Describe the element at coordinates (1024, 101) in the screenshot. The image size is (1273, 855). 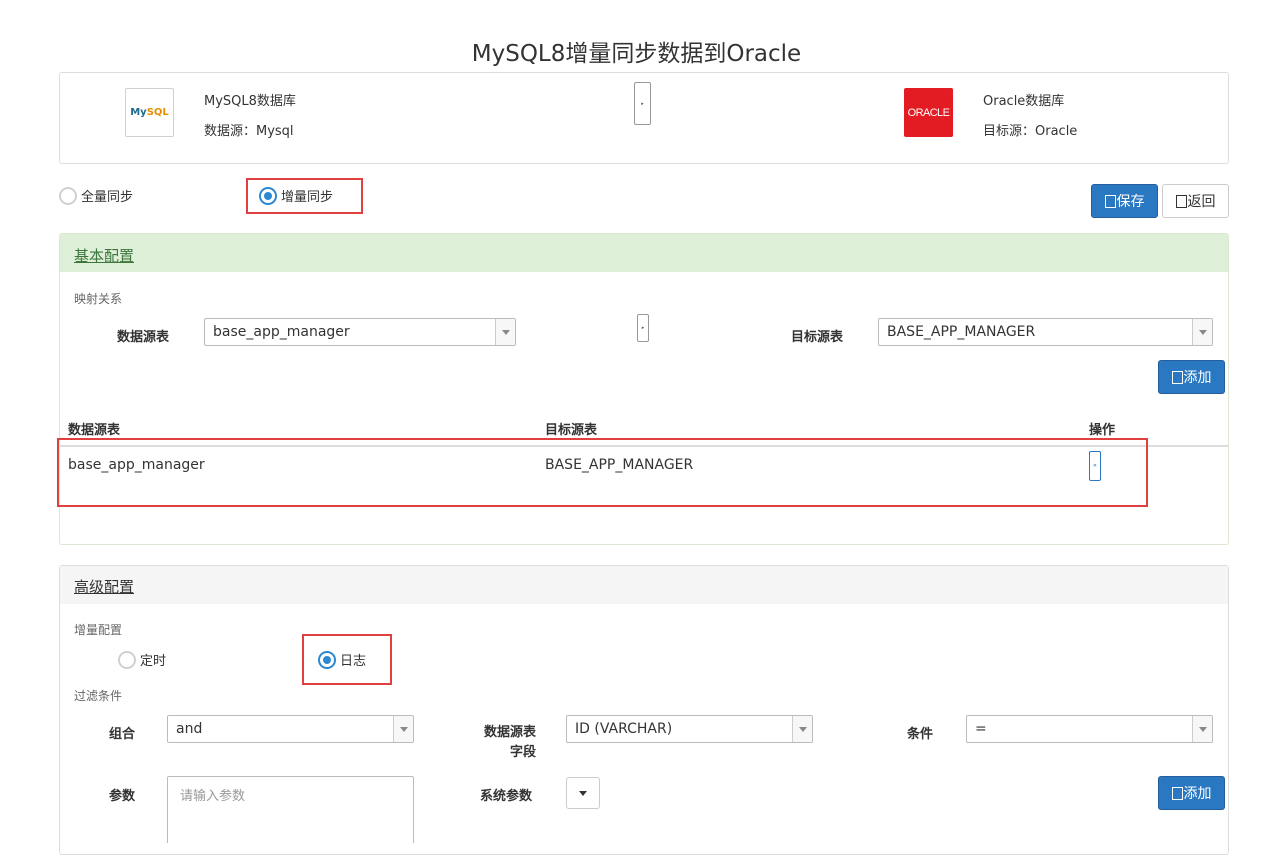
I see `target-db-name: Oracle数据库` at that location.